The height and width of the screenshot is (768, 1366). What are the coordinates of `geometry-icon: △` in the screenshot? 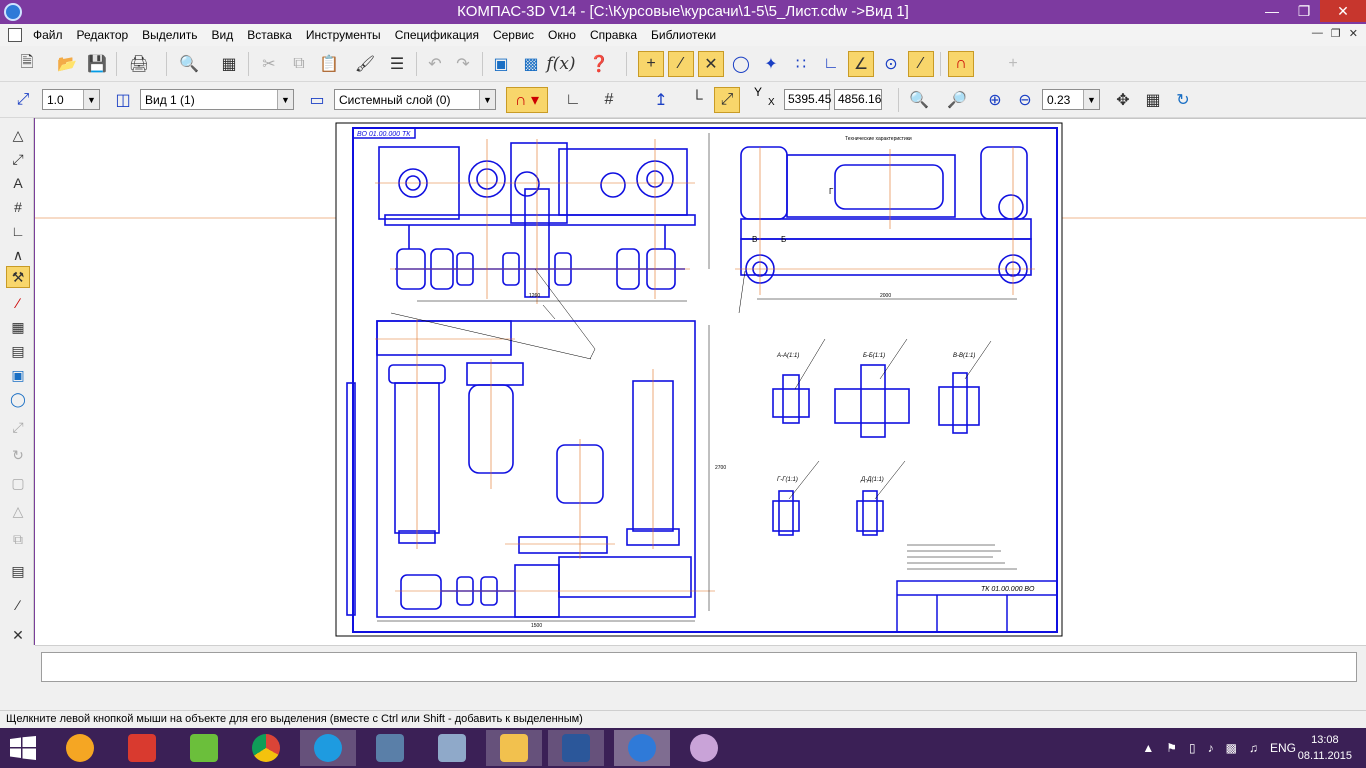 It's located at (18, 135).